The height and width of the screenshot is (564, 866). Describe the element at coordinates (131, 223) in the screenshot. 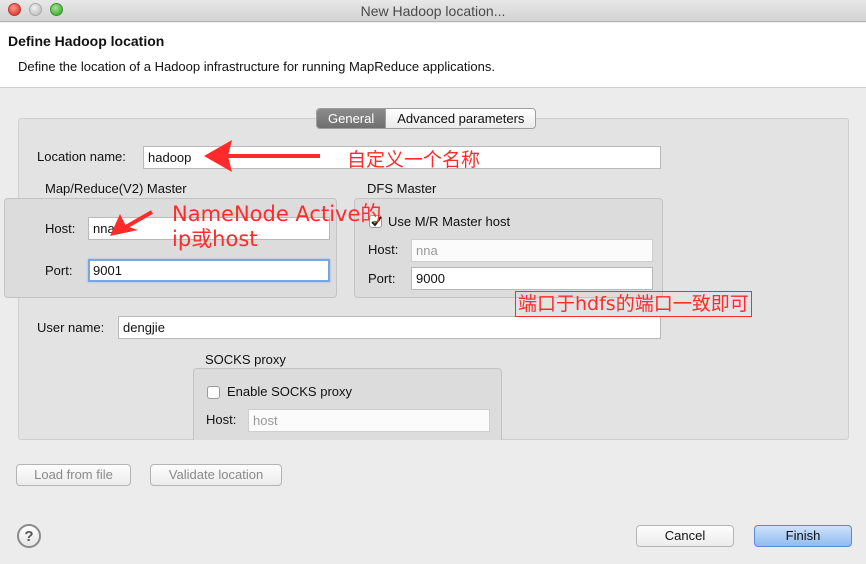

I see `host-arrow-icon` at that location.